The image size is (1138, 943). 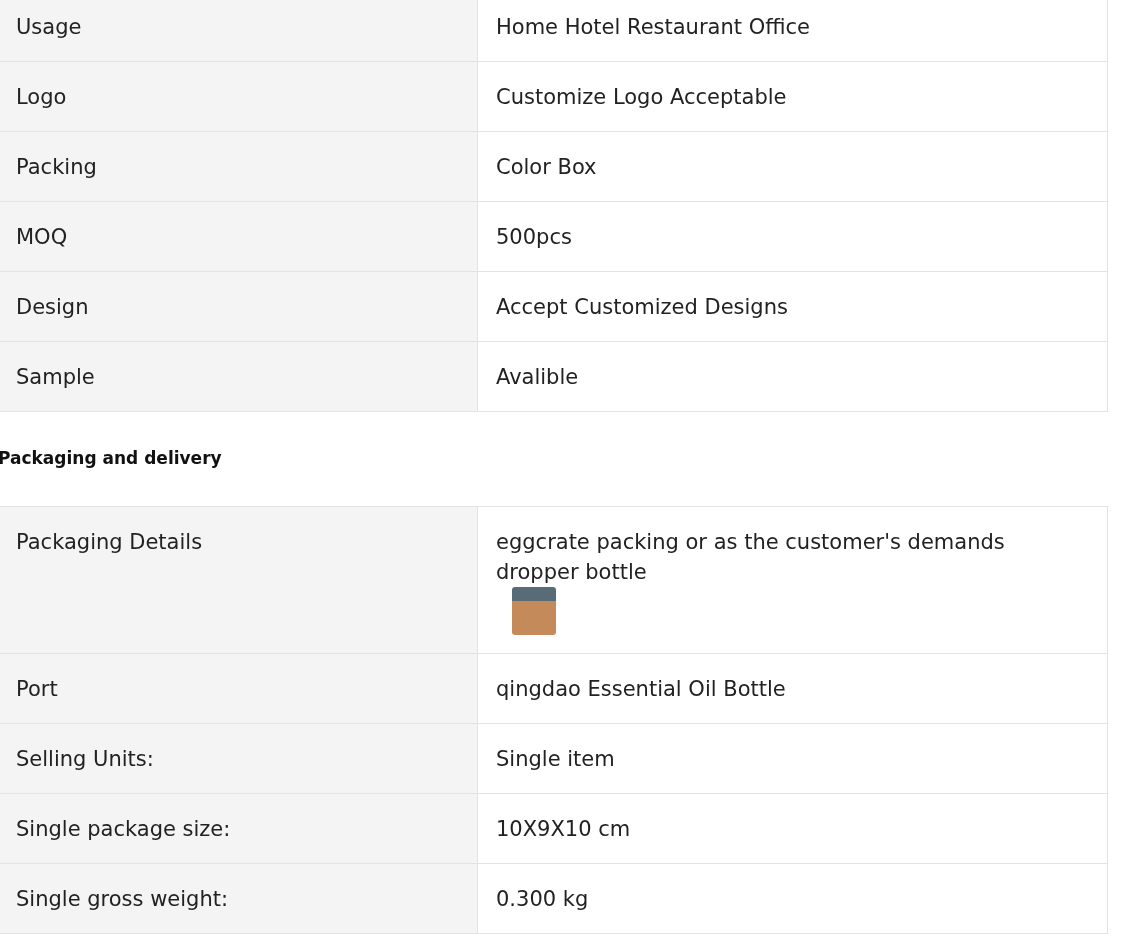 I want to click on label-cell: Usage, so click(x=239, y=31).